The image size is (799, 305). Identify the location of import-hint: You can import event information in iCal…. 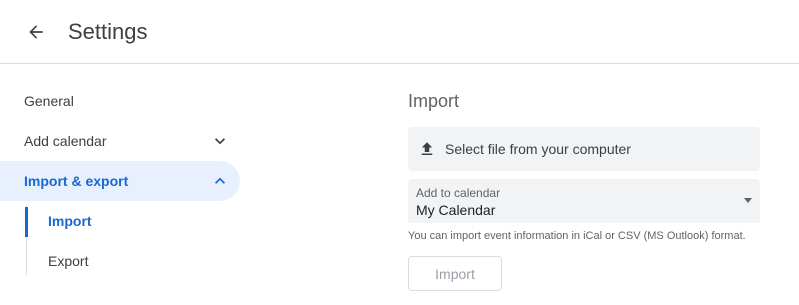
(577, 236).